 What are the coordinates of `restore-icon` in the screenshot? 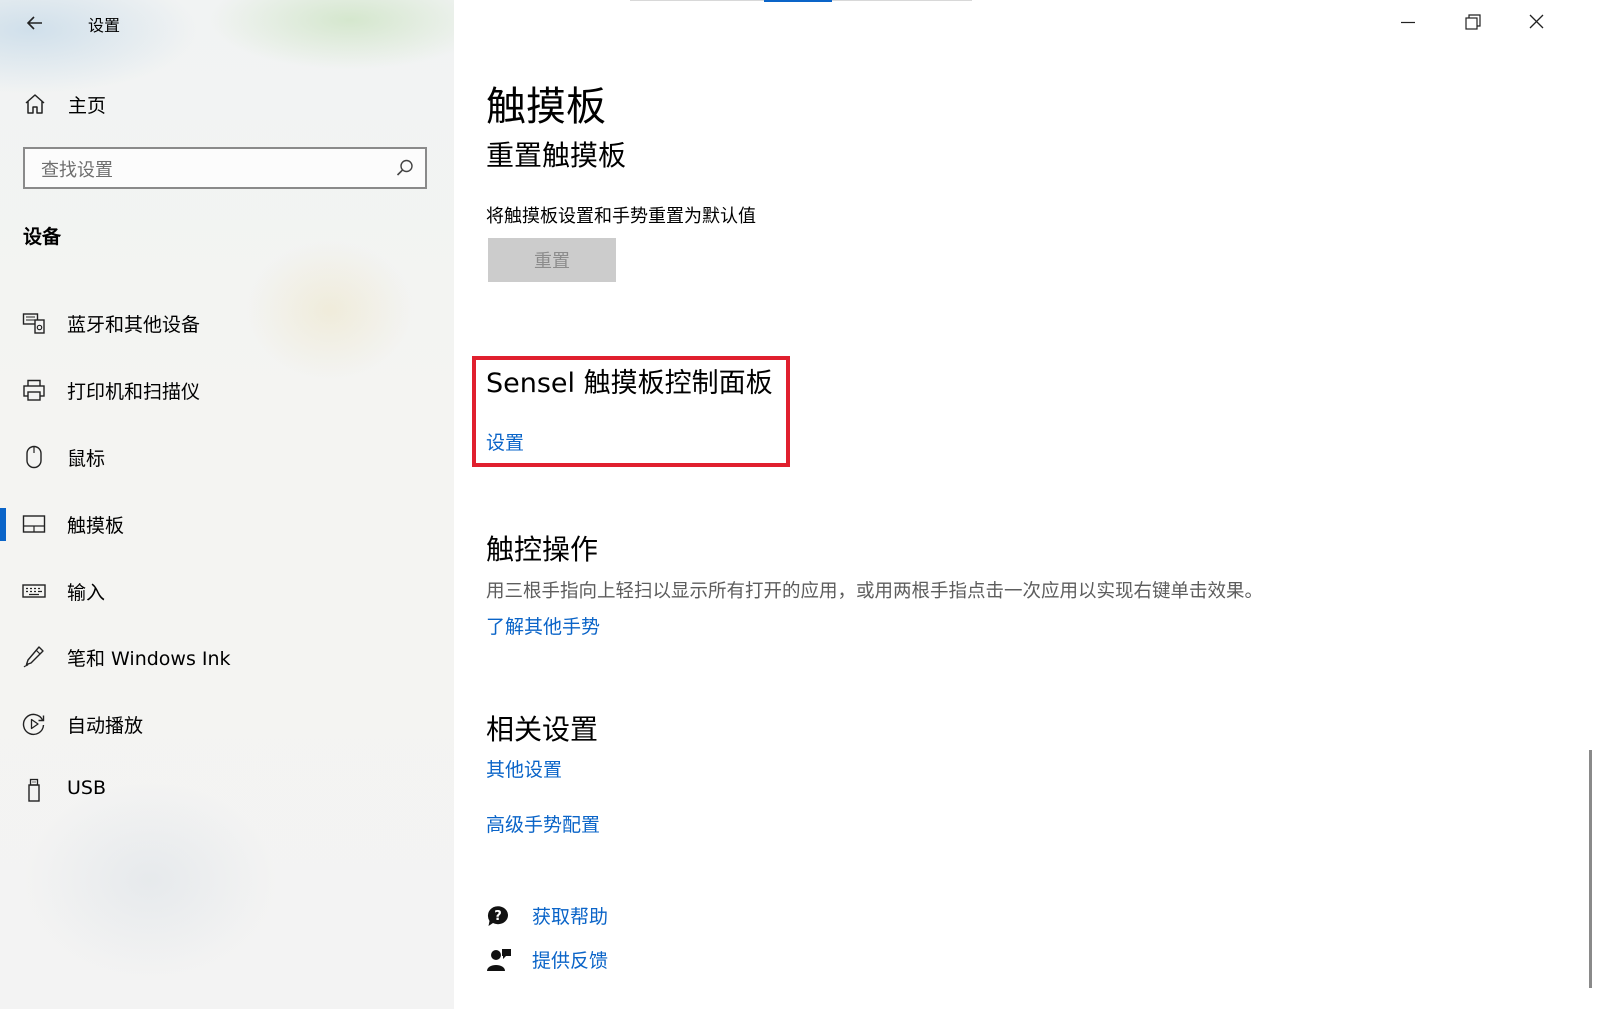 It's located at (1473, 22).